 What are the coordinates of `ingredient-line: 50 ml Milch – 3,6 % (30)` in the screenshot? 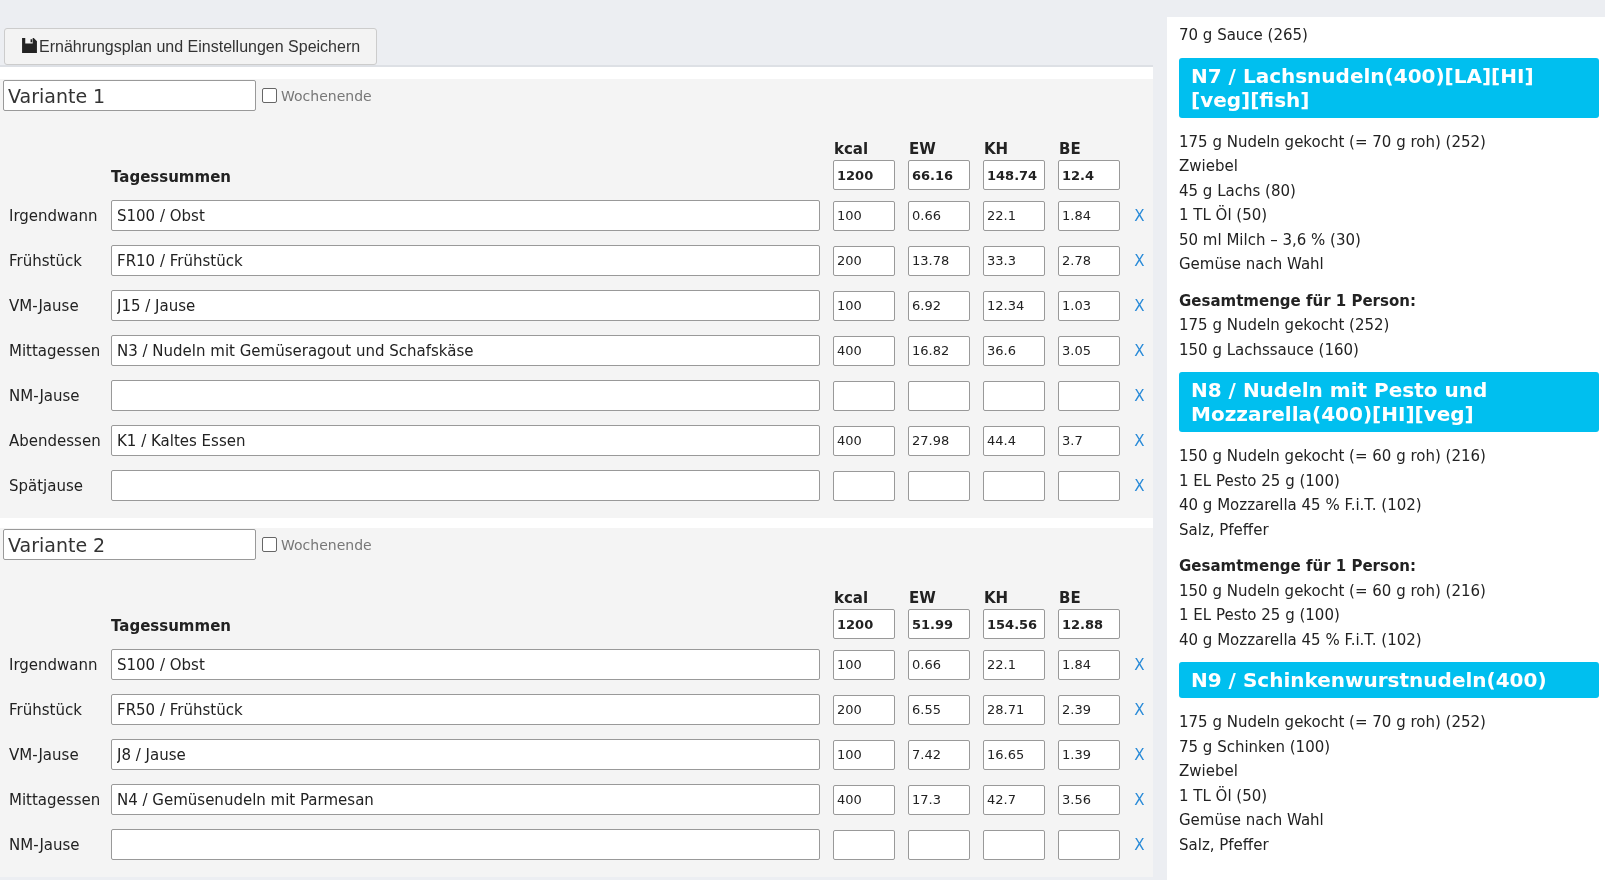 It's located at (1270, 240).